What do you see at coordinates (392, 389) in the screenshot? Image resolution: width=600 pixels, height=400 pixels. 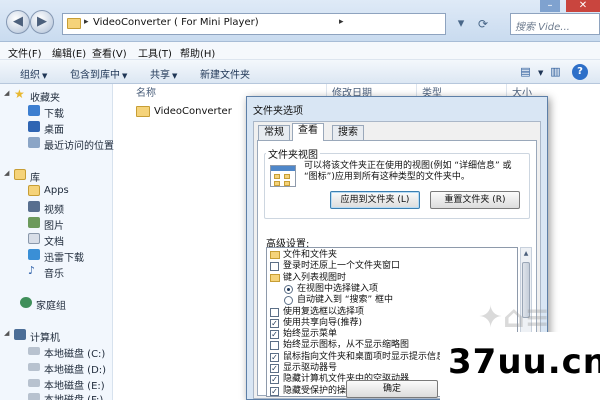 I see `ok-button: 确定` at bounding box center [392, 389].